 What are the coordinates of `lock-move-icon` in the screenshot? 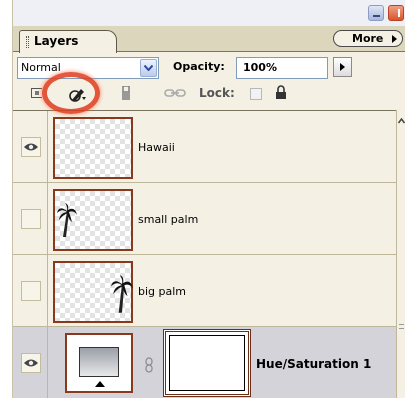 It's located at (126, 93).